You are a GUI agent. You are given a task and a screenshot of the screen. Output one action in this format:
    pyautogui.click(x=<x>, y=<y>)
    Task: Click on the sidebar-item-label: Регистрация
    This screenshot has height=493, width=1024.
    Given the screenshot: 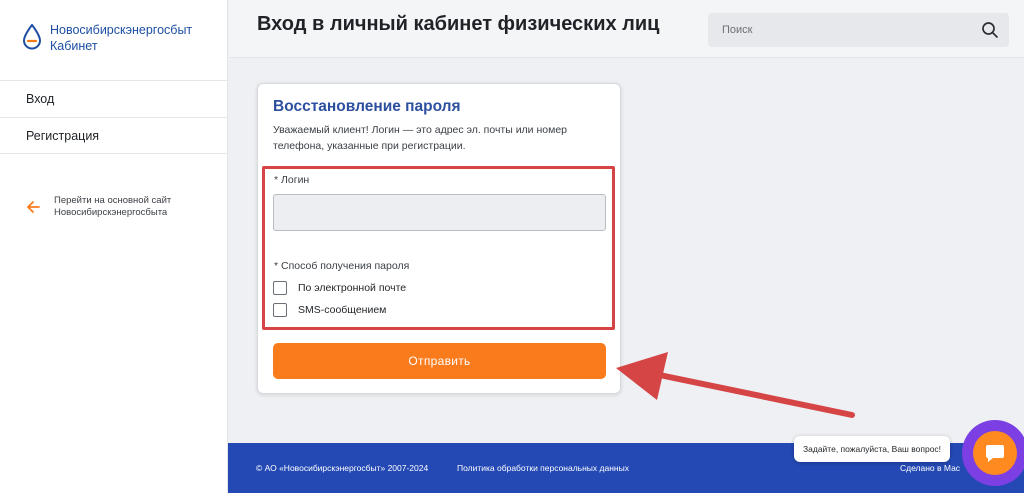 What is the action you would take?
    pyautogui.click(x=63, y=135)
    